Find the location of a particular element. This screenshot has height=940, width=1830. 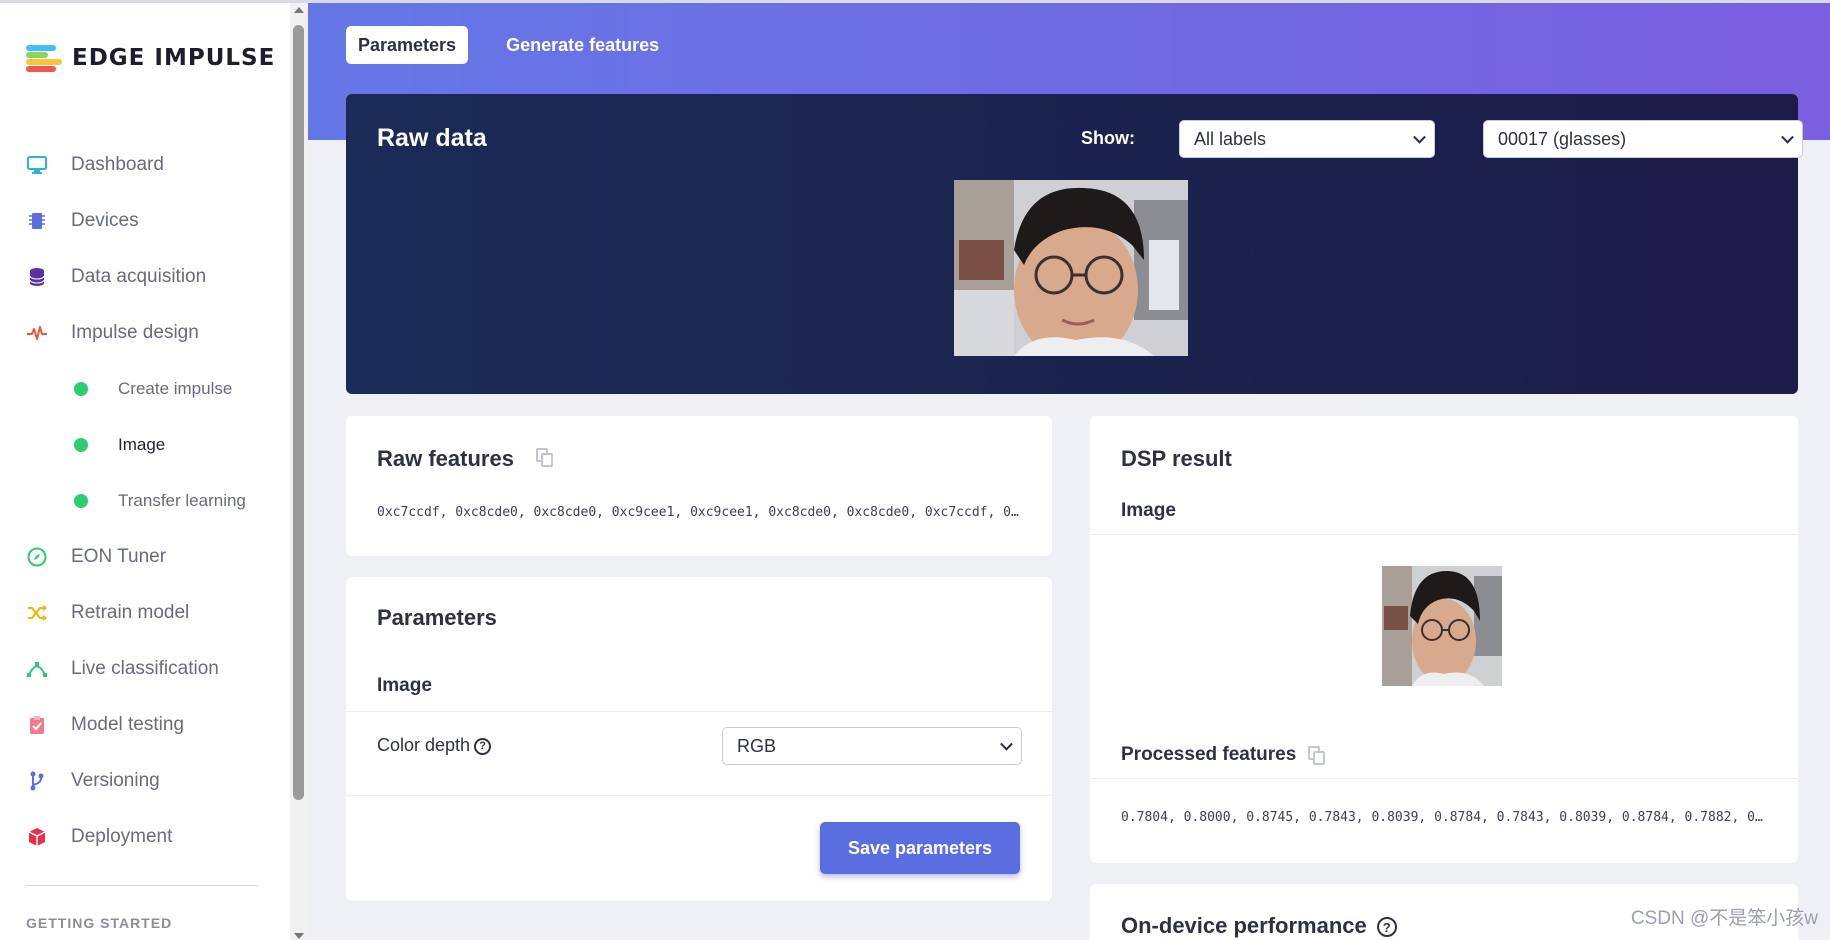

color-depth-label-row: Color depth? is located at coordinates (434, 745).